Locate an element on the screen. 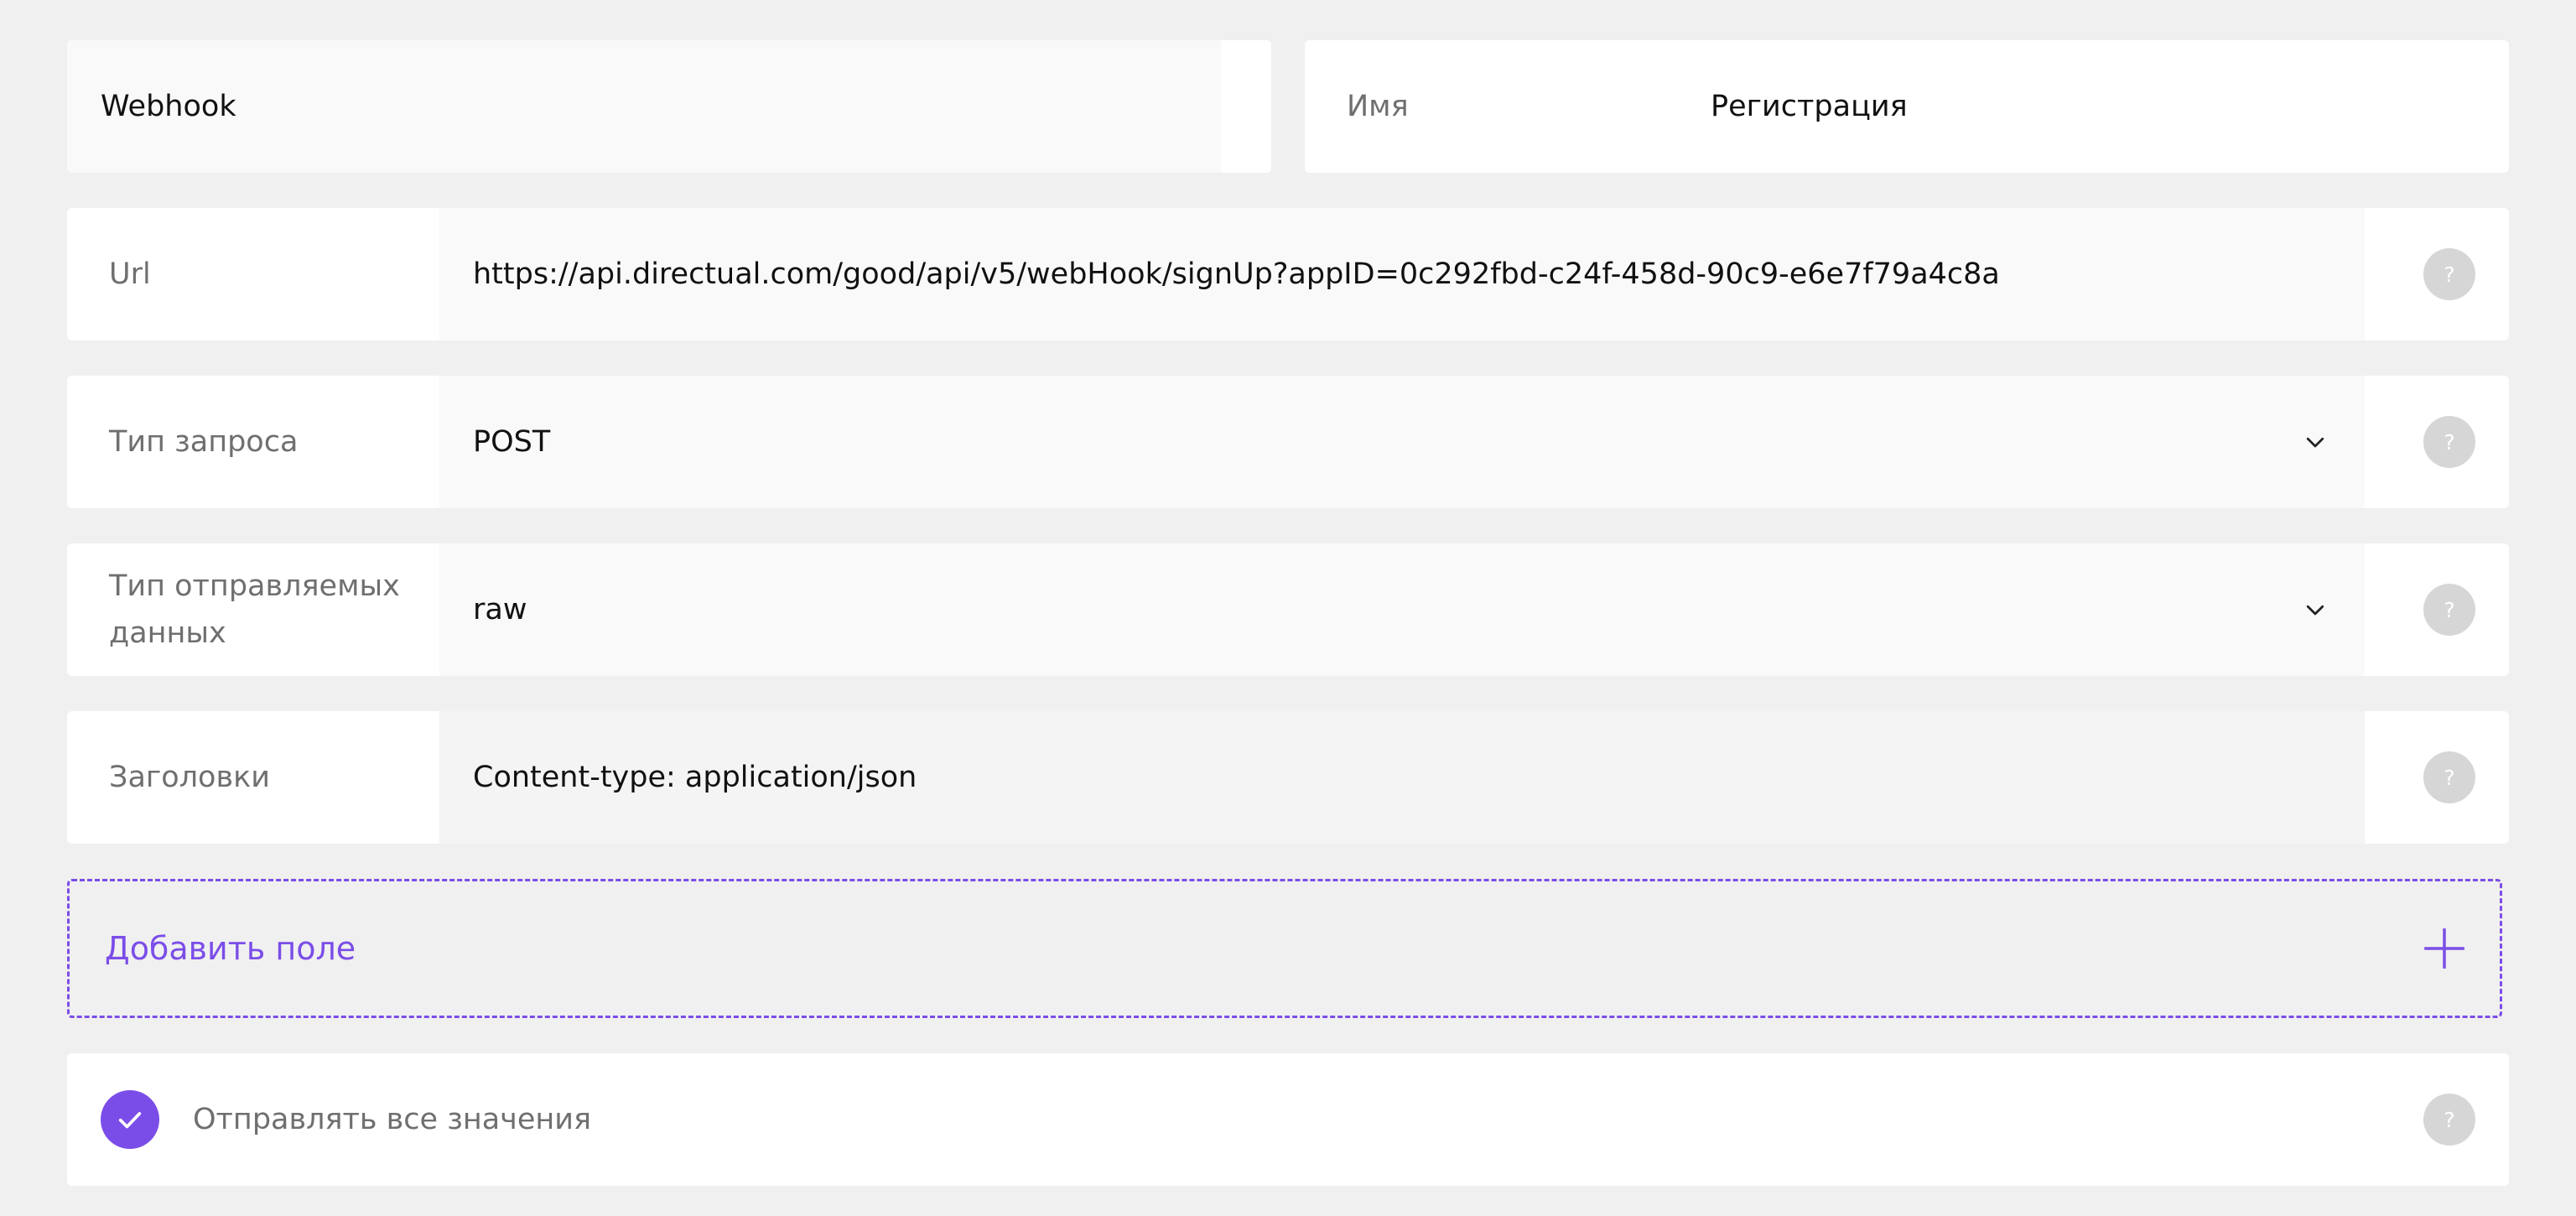 The width and height of the screenshot is (2576, 1216). send-all-help-button: ? is located at coordinates (2449, 1120).